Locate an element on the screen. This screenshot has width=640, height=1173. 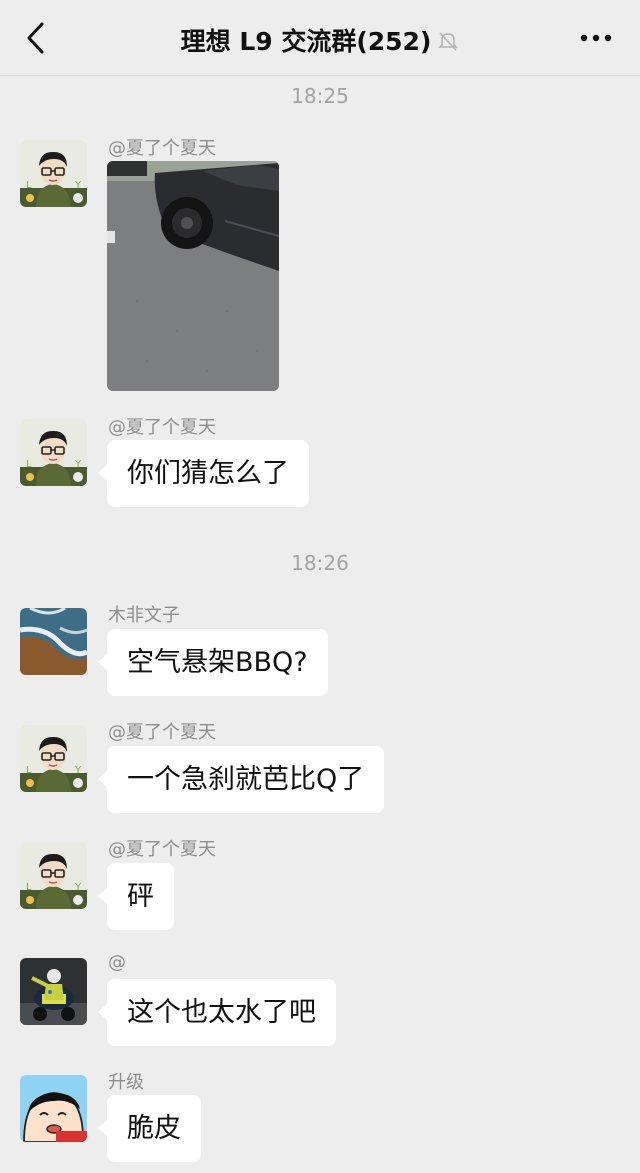
timestamp: 18:25 is located at coordinates (320, 96).